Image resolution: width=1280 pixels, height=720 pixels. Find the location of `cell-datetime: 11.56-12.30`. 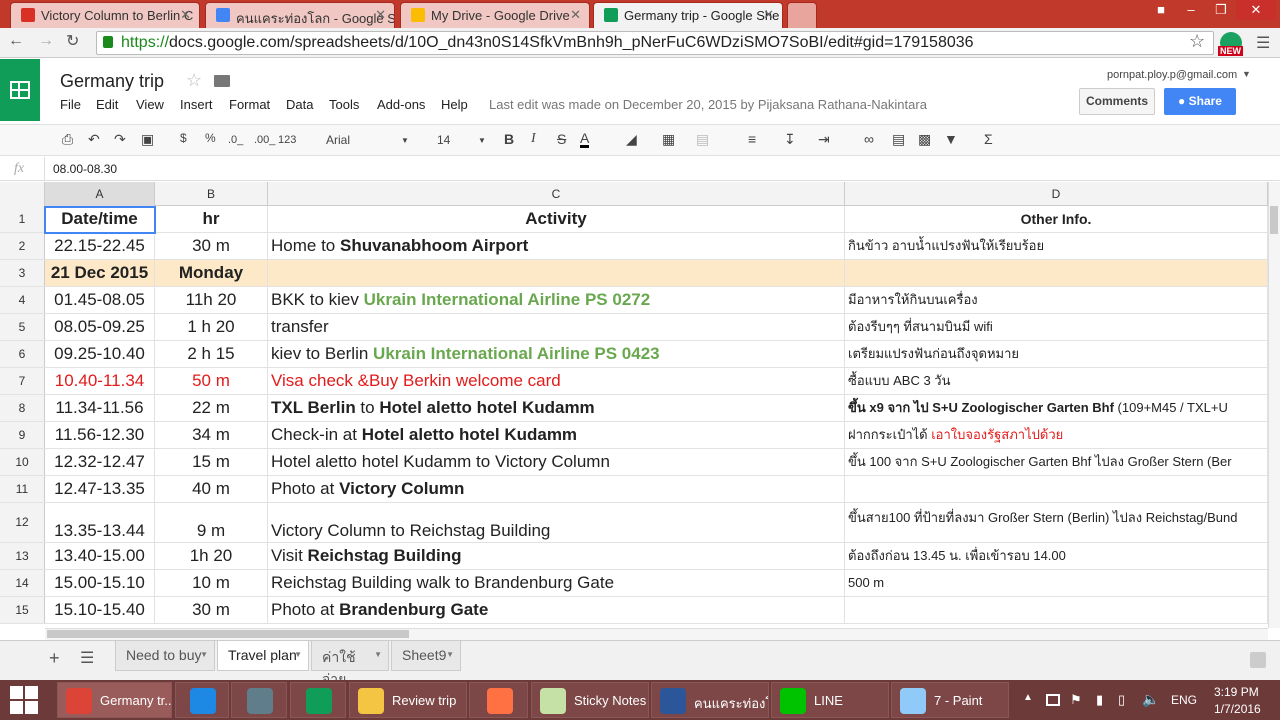

cell-datetime: 11.56-12.30 is located at coordinates (100, 435).